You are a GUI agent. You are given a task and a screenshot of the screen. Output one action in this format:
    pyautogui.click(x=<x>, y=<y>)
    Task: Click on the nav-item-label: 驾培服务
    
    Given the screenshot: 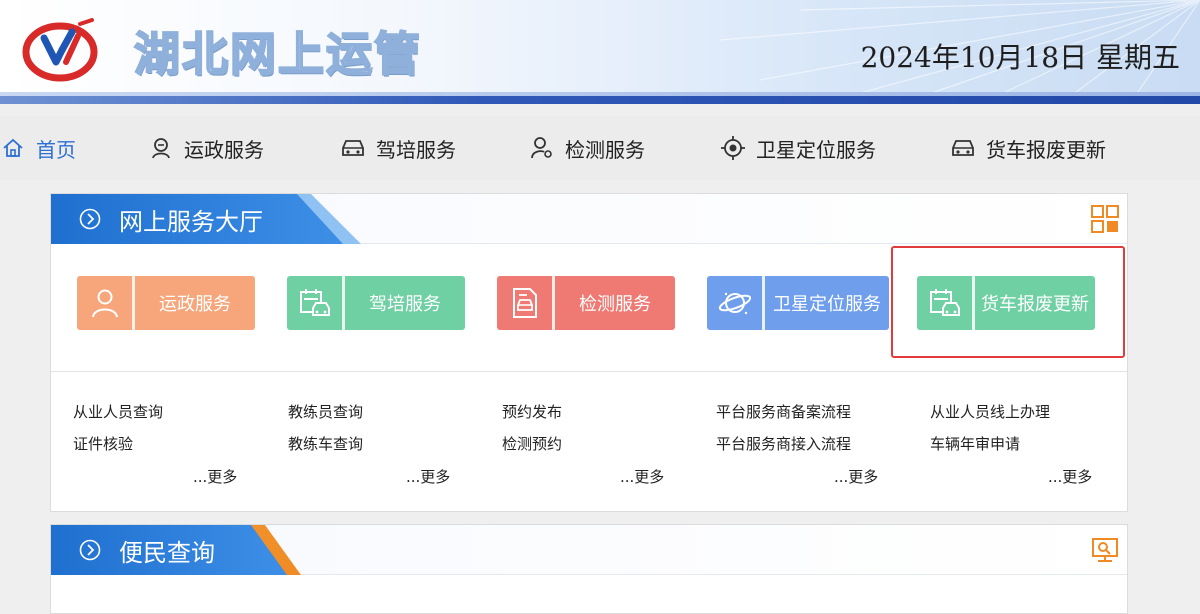 What is the action you would take?
    pyautogui.click(x=416, y=149)
    